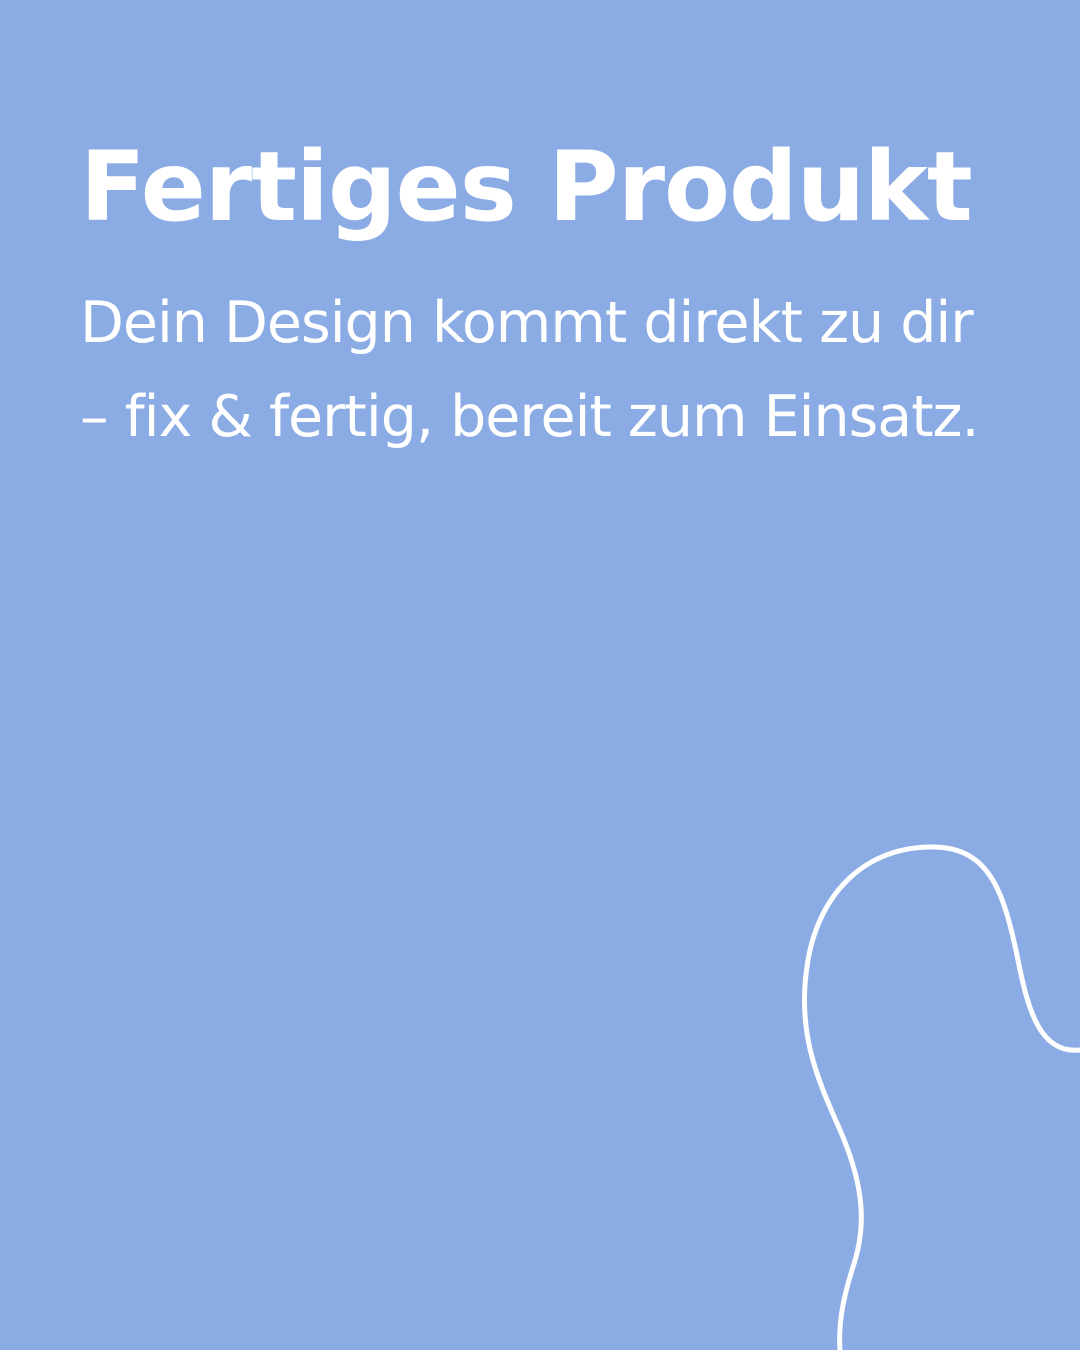 This screenshot has height=1350, width=1080. Describe the element at coordinates (526, 187) in the screenshot. I see `slide-title: Fertiges Produkt` at that location.